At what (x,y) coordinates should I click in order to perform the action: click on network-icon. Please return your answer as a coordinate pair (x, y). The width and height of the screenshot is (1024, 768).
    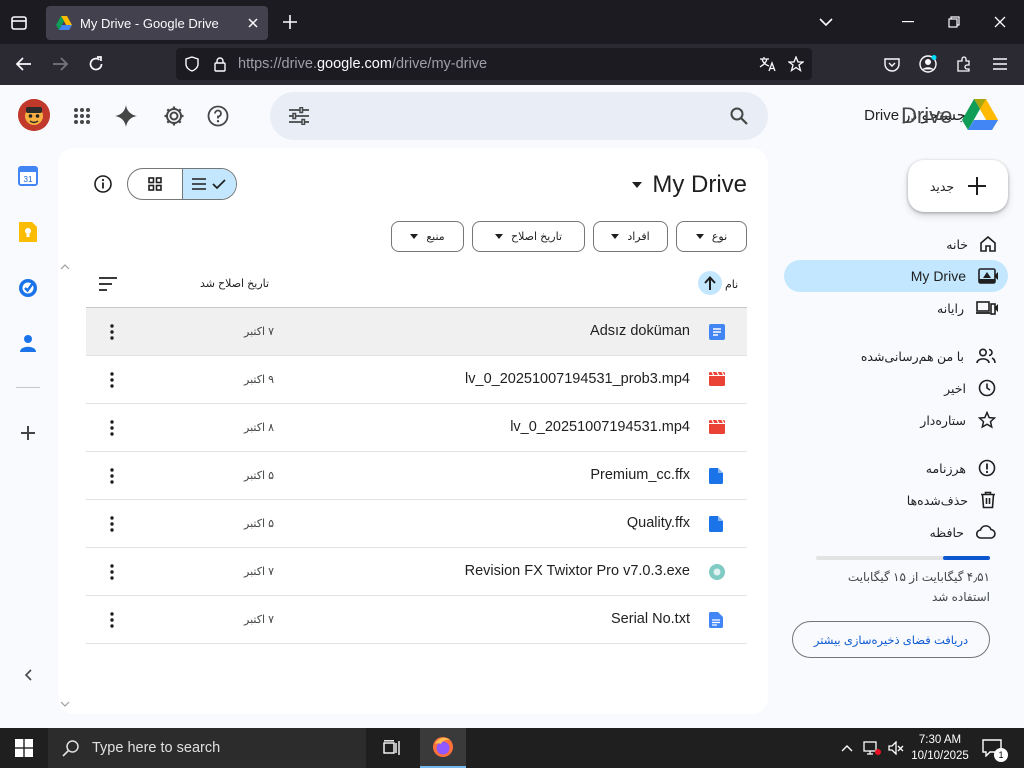
    Looking at the image, I should click on (872, 748).